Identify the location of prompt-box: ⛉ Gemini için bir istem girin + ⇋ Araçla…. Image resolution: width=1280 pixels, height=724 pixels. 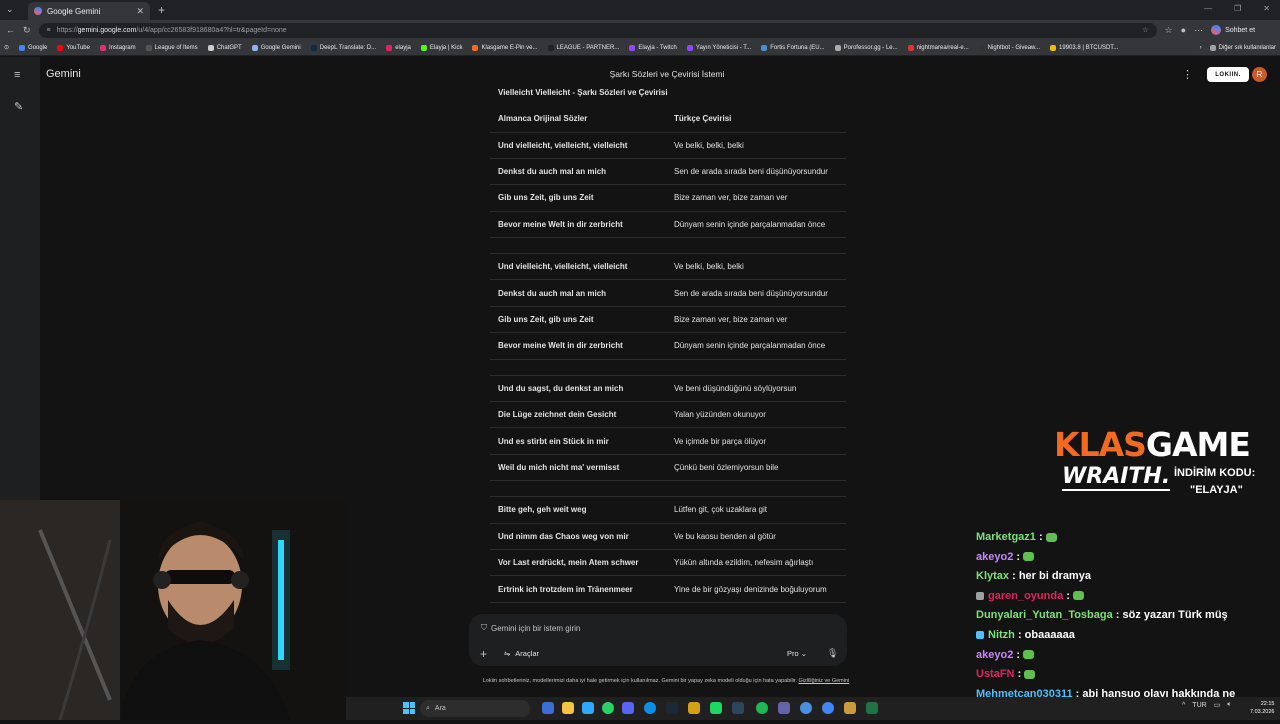
(658, 640).